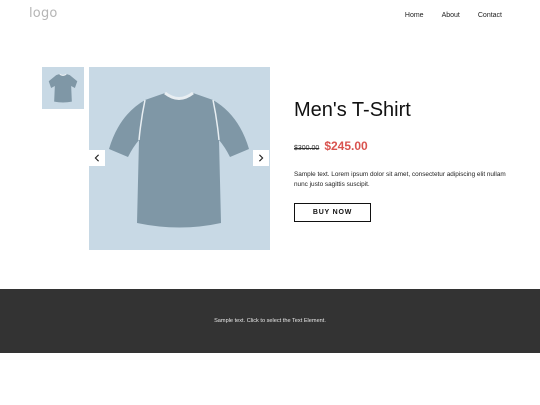 Image resolution: width=540 pixels, height=405 pixels. I want to click on chevron-left-icon, so click(96, 158).